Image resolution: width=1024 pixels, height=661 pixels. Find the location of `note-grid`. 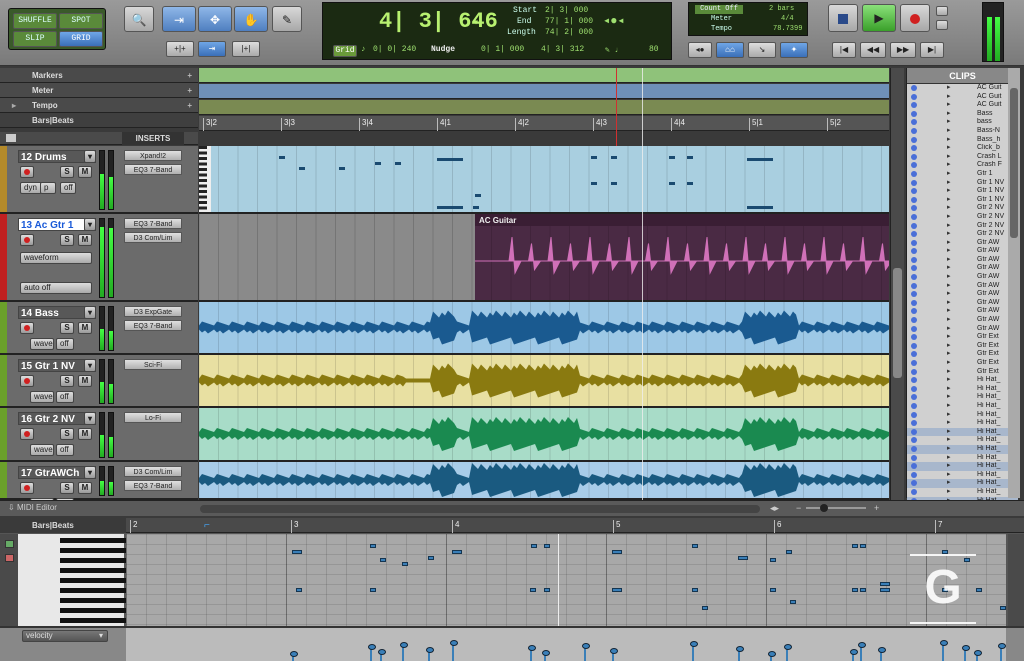

note-grid is located at coordinates (566, 580).